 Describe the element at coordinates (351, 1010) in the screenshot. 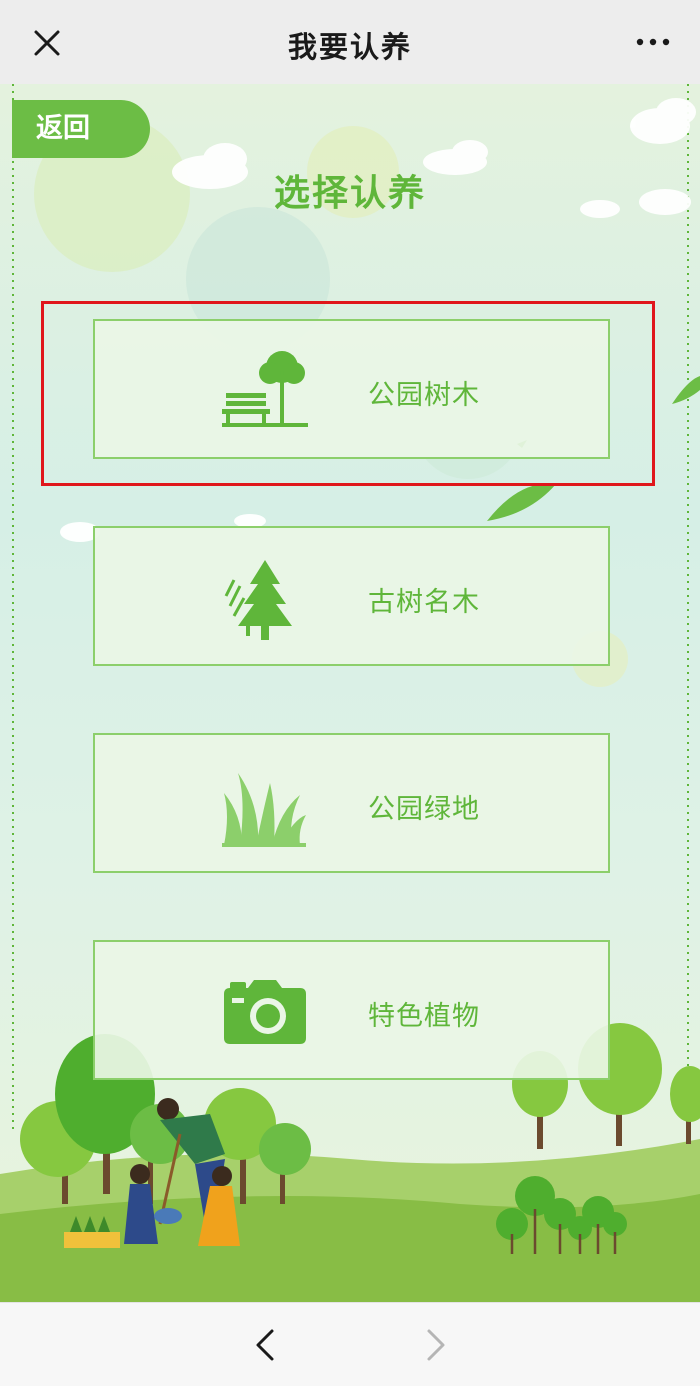

I see `option-featured-plants: 特色植物` at that location.